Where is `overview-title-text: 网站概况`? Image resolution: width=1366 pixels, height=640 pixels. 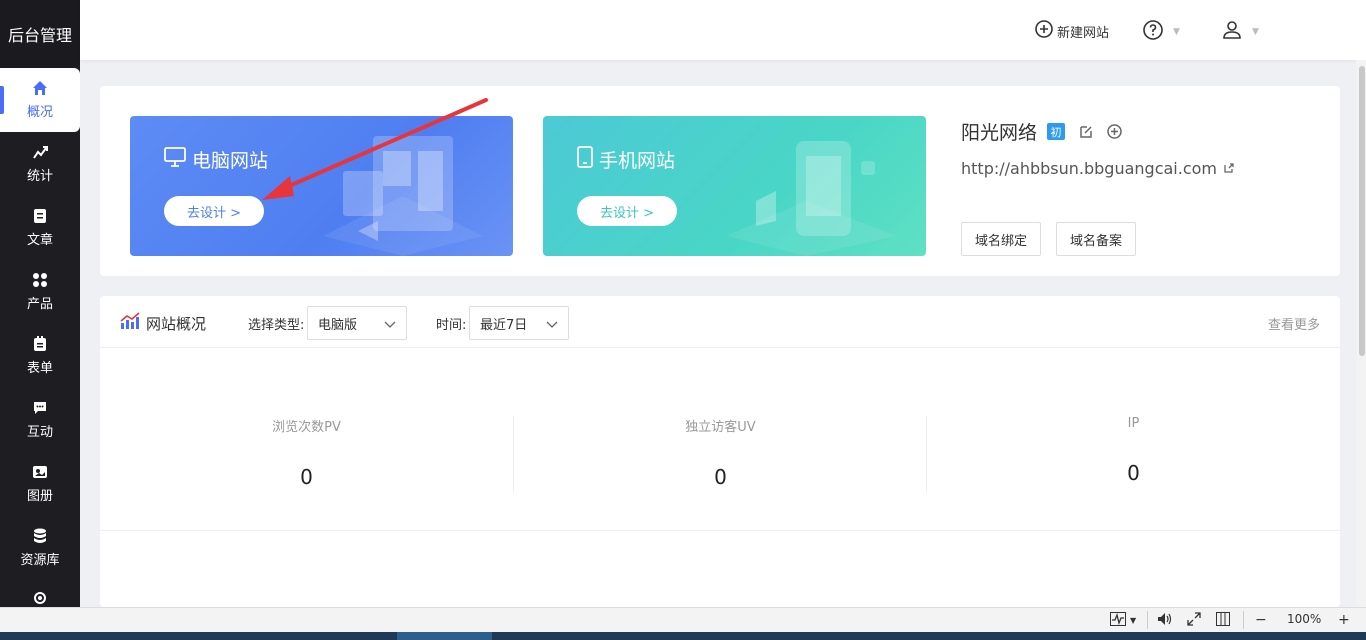
overview-title-text: 网站概况 is located at coordinates (176, 323).